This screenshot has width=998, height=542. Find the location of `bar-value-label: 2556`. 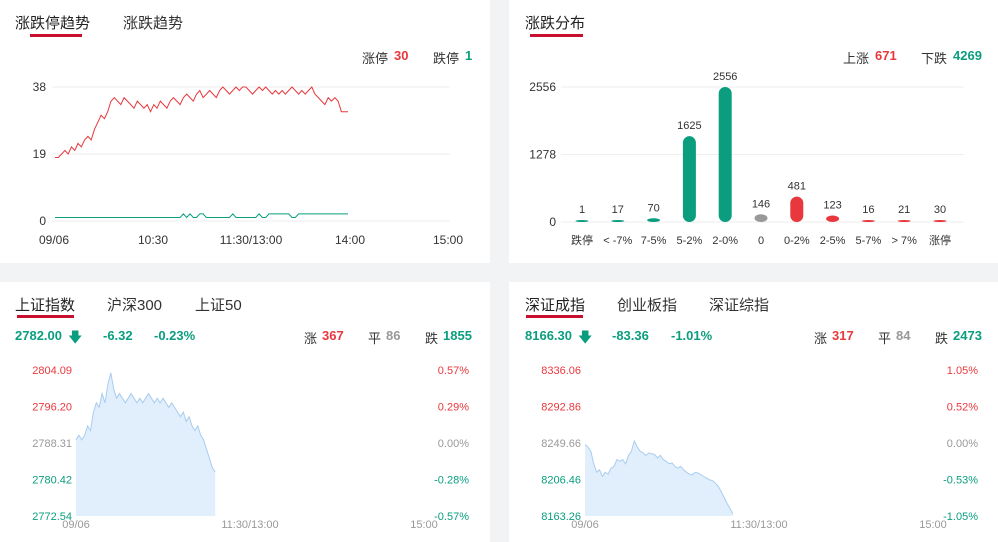

bar-value-label: 2556 is located at coordinates (725, 77).